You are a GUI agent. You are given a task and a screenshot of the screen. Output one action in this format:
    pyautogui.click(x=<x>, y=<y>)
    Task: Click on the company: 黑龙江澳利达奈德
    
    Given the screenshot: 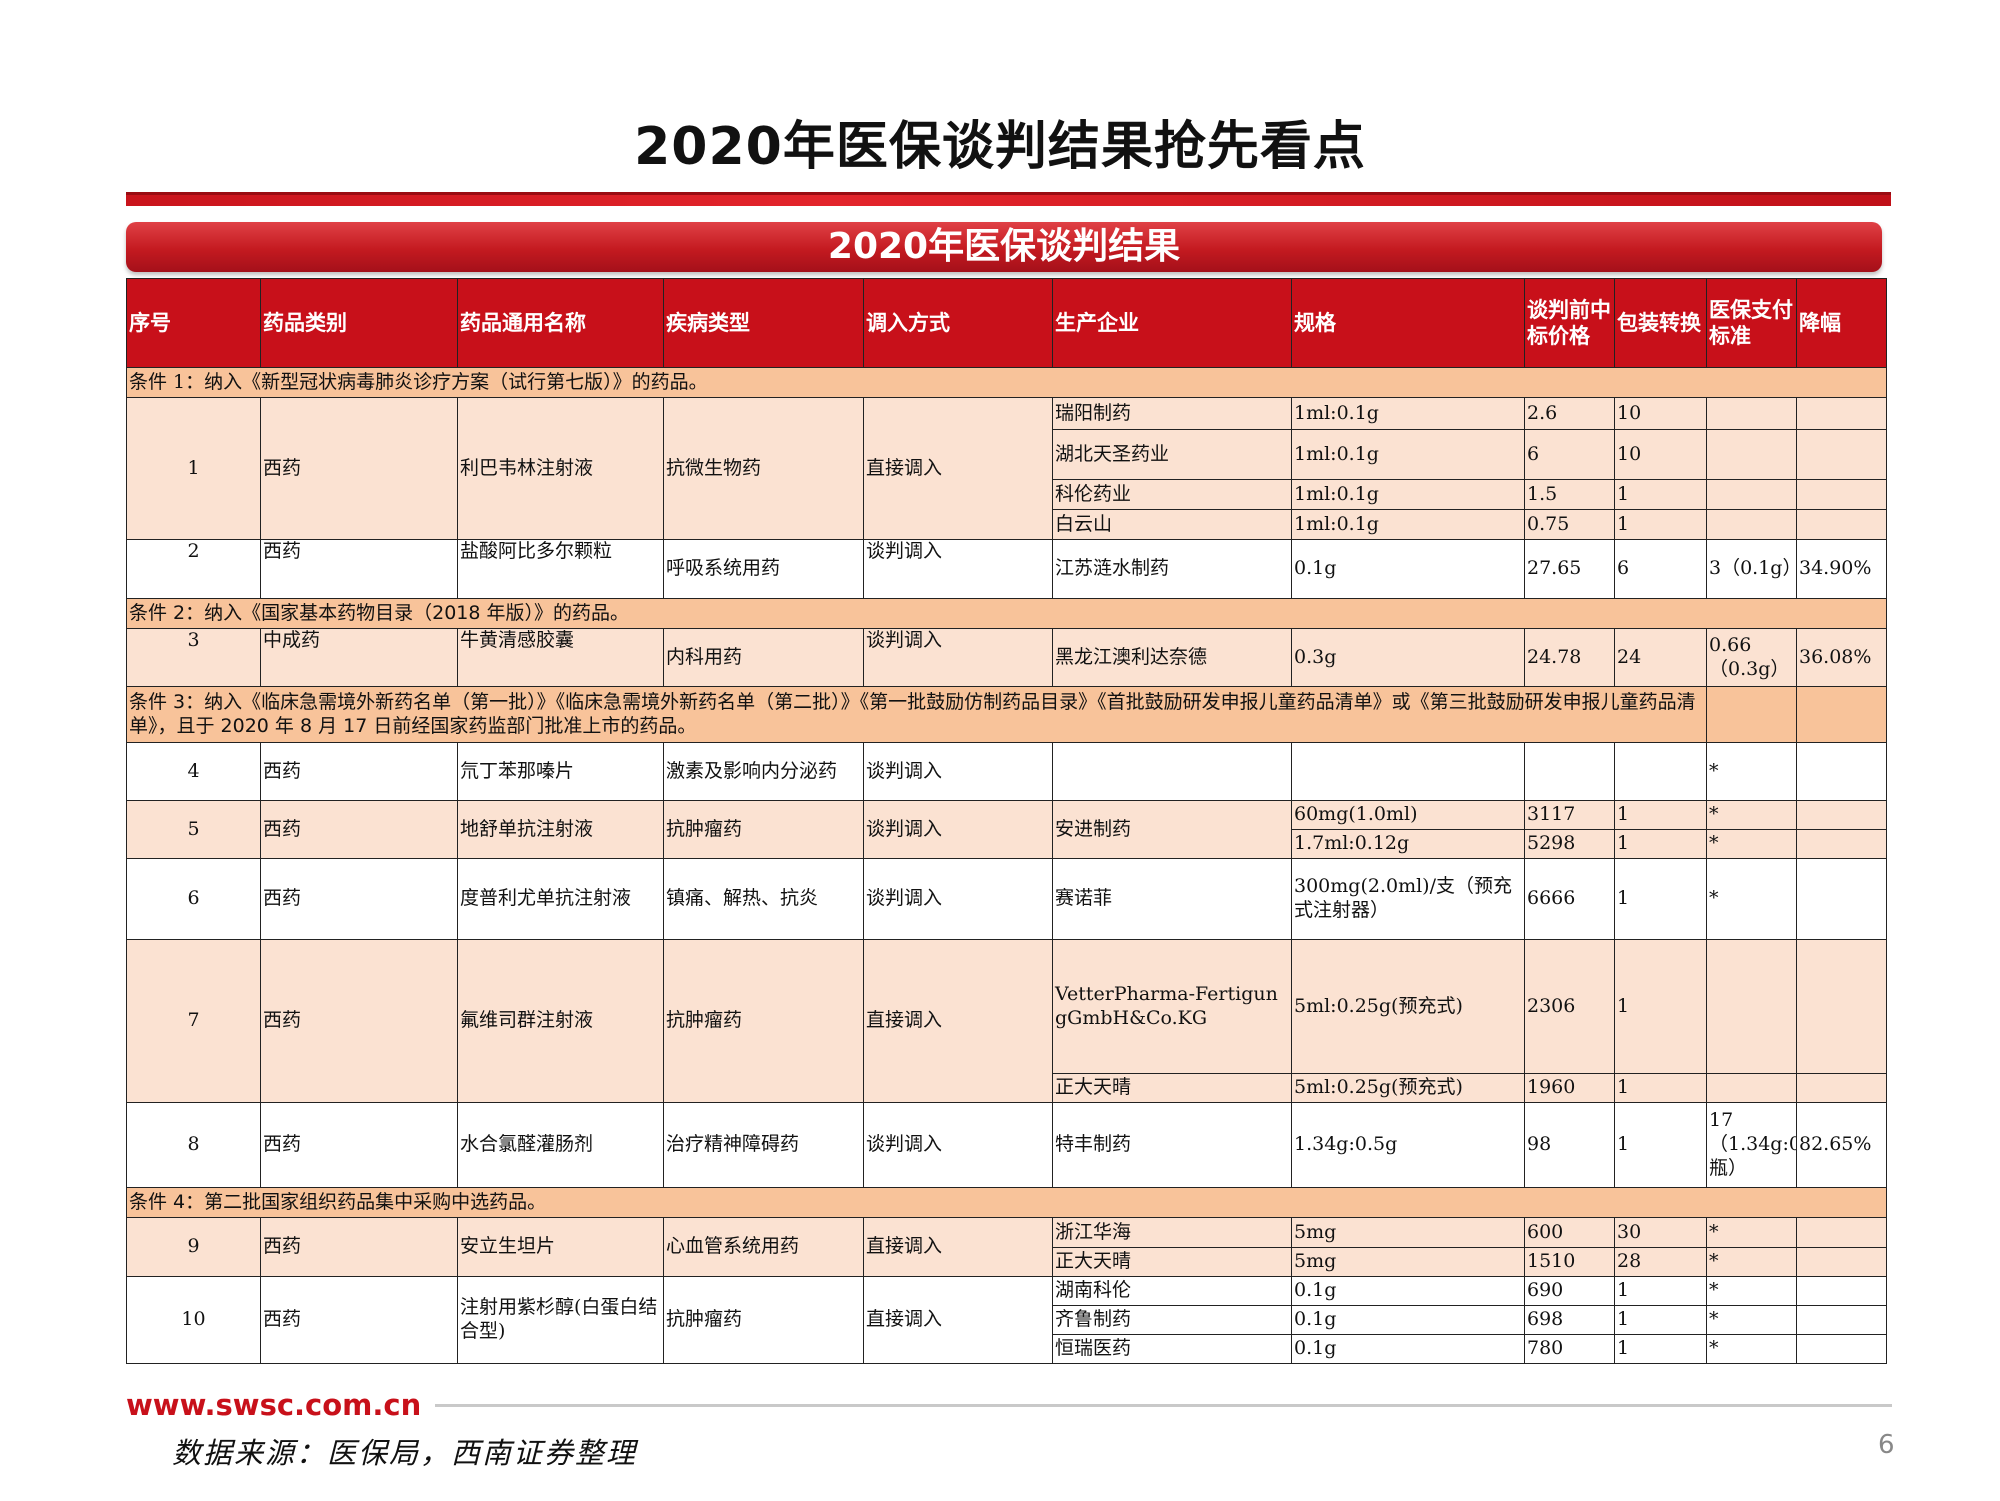 What is the action you would take?
    pyautogui.click(x=1172, y=657)
    